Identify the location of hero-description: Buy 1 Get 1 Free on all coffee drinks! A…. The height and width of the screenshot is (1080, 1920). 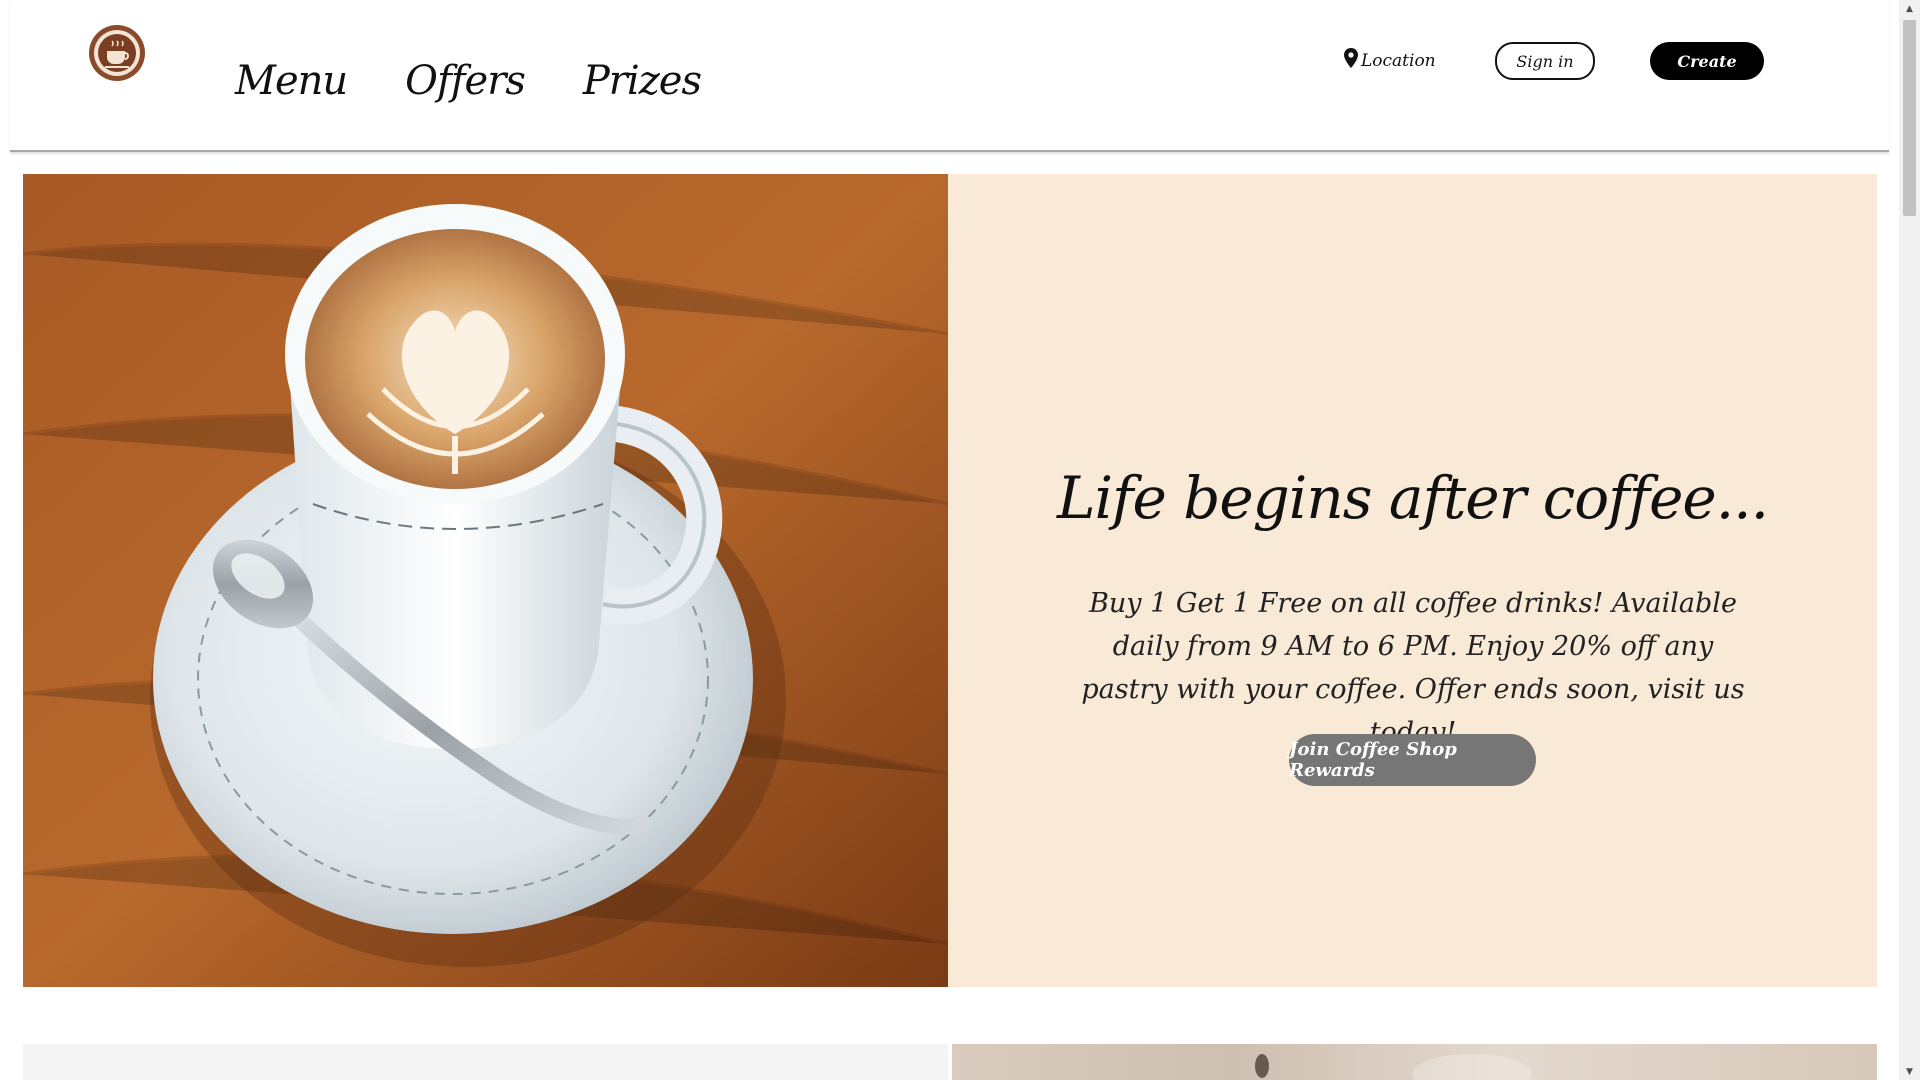
(1413, 668).